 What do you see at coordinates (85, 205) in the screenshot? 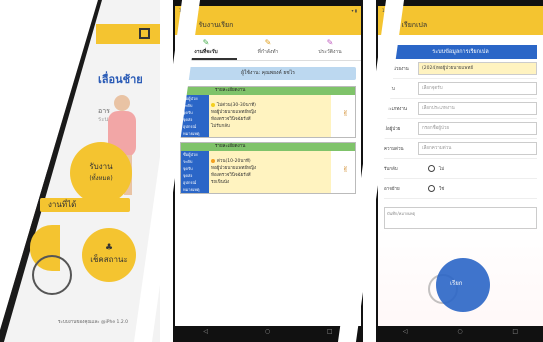
I see `ongoing-jobs-button: งานที่ได้` at bounding box center [85, 205].